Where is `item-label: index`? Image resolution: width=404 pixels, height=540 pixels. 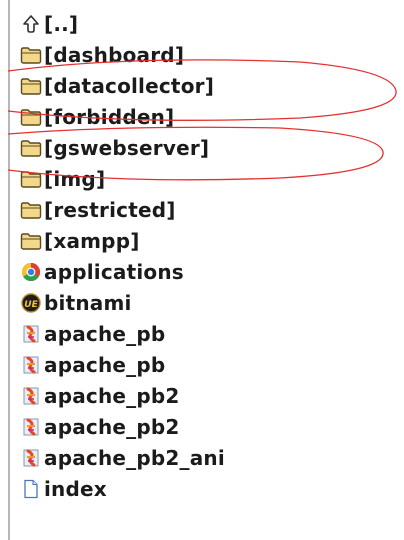 item-label: index is located at coordinates (75, 488).